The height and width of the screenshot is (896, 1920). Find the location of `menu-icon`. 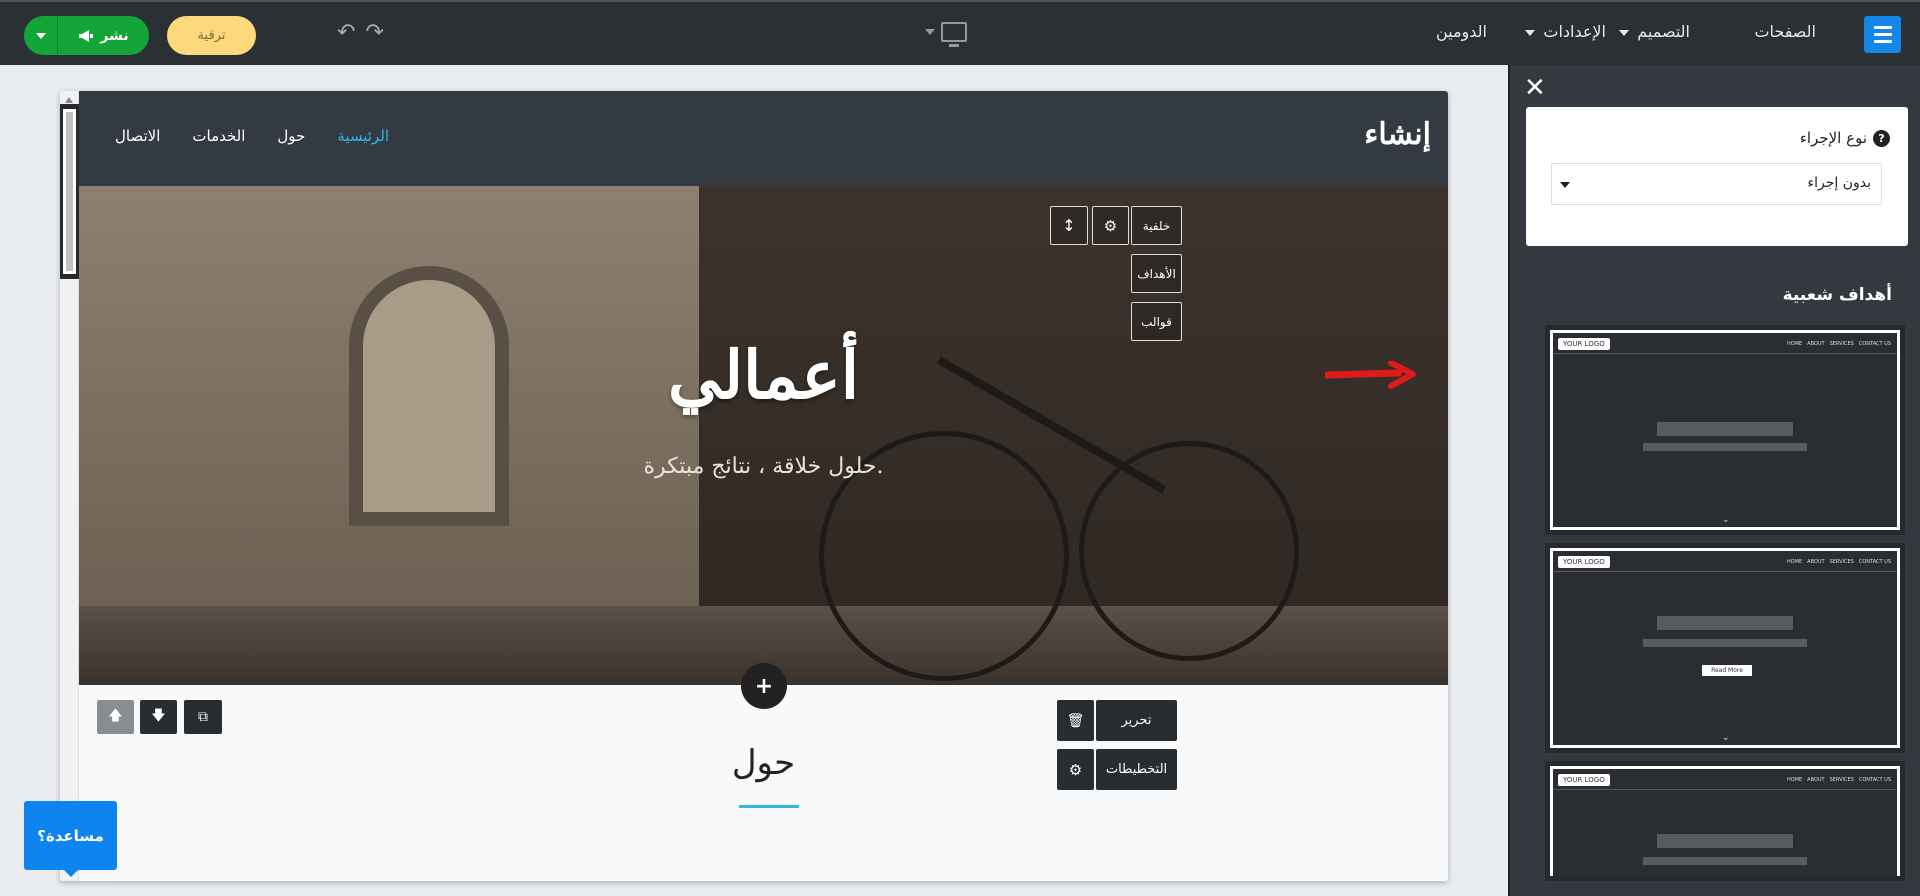

menu-icon is located at coordinates (1882, 34).